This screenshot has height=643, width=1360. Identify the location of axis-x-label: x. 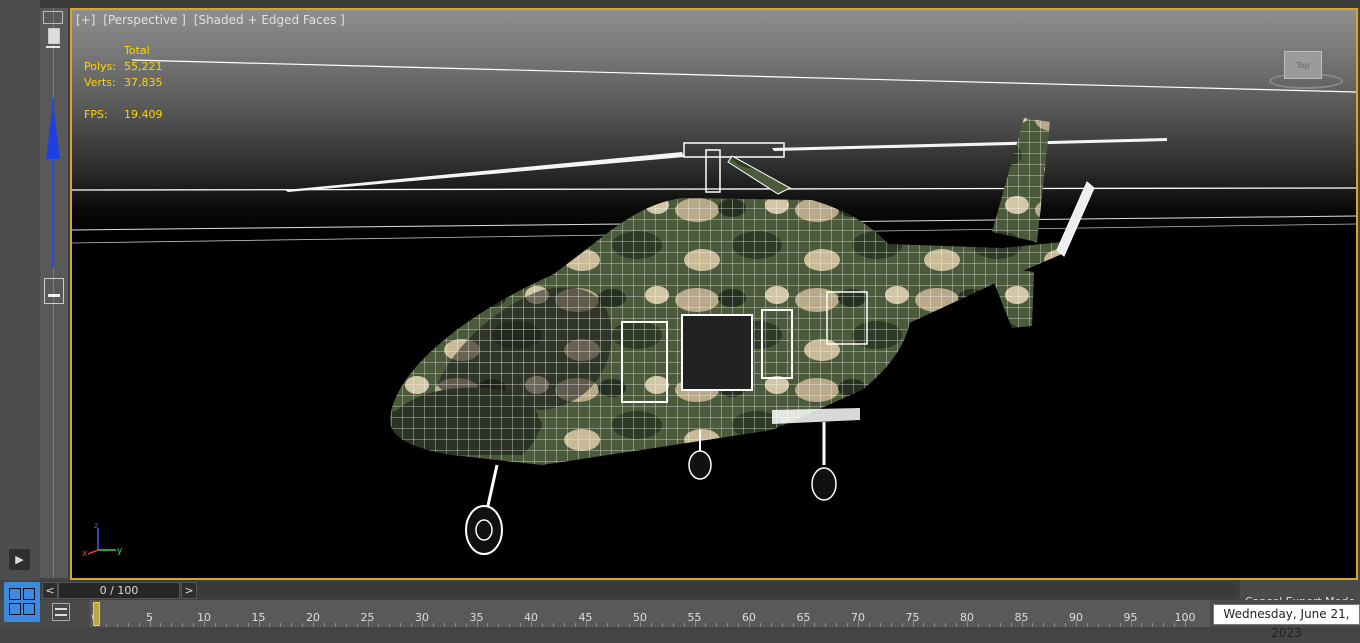
(85, 554).